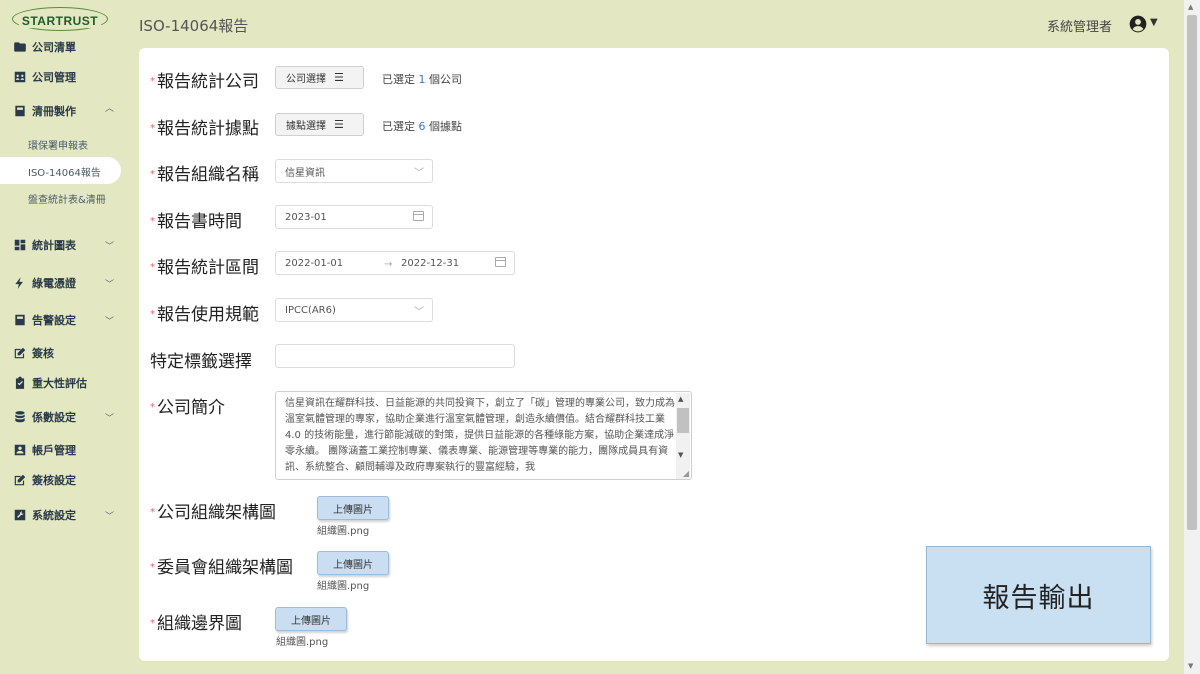 The width and height of the screenshot is (1200, 674). Describe the element at coordinates (1138, 24) in the screenshot. I see `account-circle-icon` at that location.